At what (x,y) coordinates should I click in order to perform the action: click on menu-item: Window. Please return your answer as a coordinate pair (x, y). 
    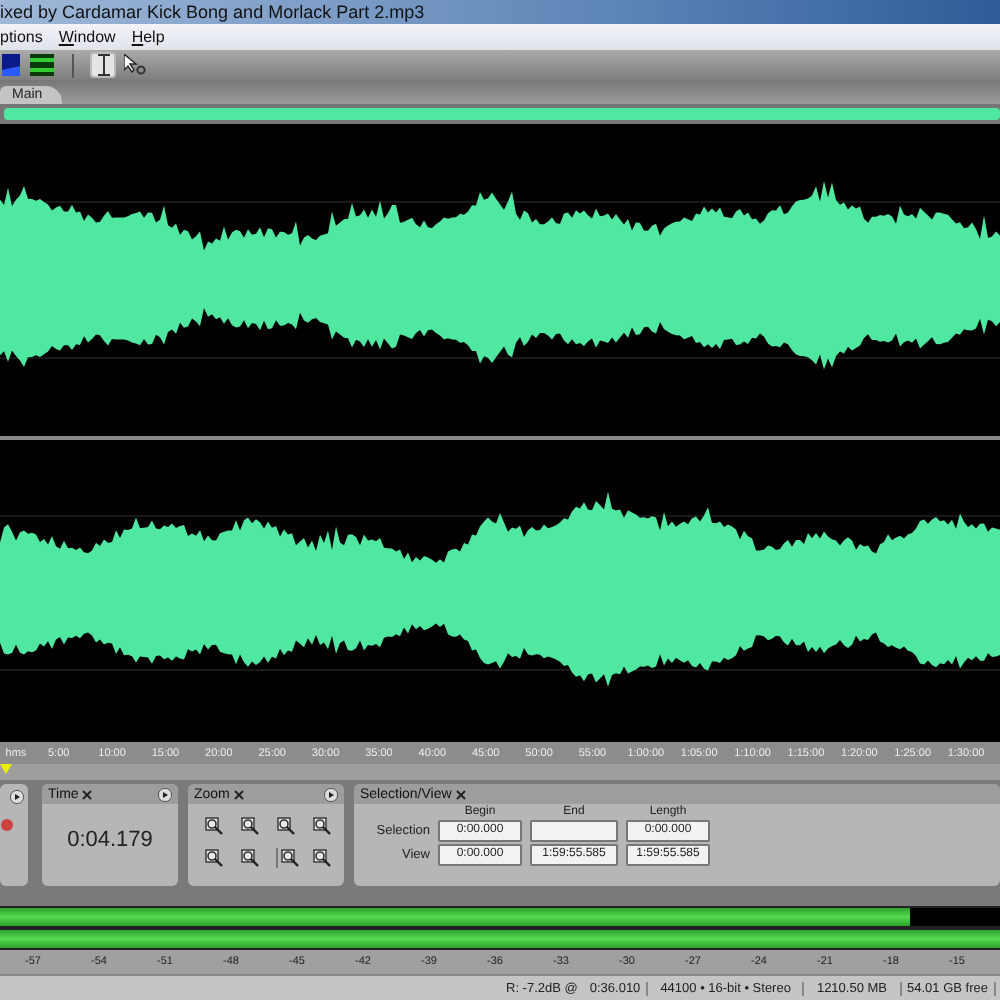
    Looking at the image, I should click on (87, 37).